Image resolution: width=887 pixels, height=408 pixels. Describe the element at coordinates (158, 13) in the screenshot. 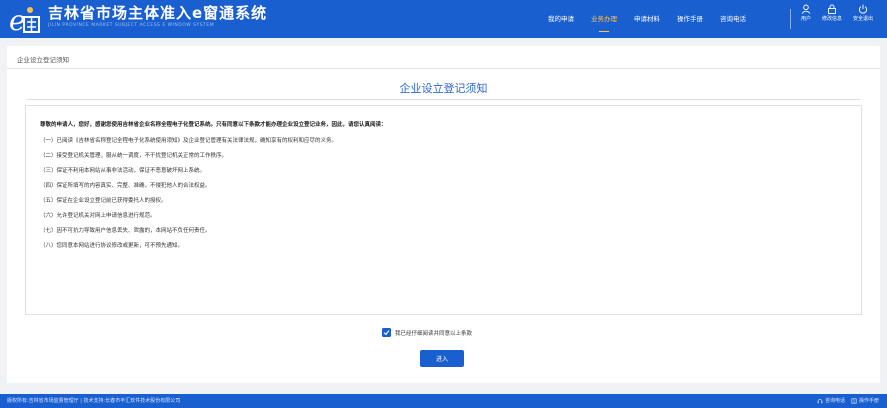

I see `app-title: 吉林省市场主体准入e窗通系统` at that location.